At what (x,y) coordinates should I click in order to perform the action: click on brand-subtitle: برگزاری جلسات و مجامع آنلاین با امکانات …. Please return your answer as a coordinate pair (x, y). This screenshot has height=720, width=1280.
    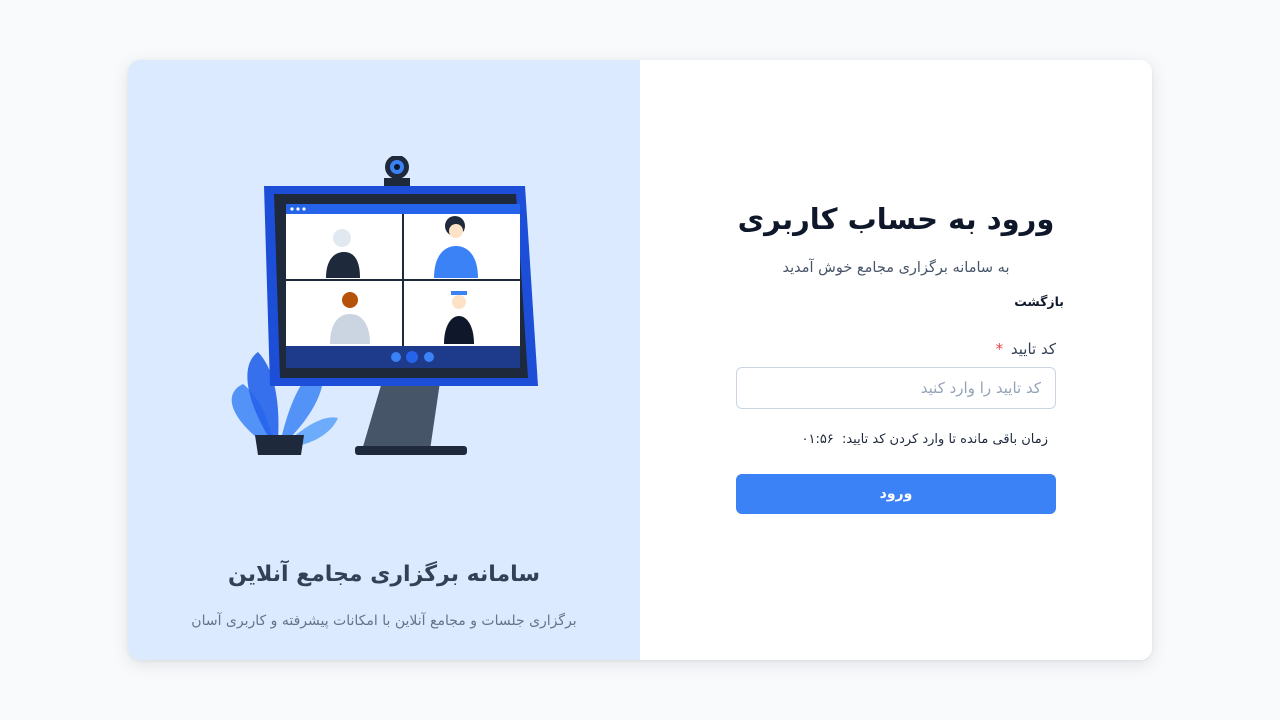
    Looking at the image, I should click on (384, 621).